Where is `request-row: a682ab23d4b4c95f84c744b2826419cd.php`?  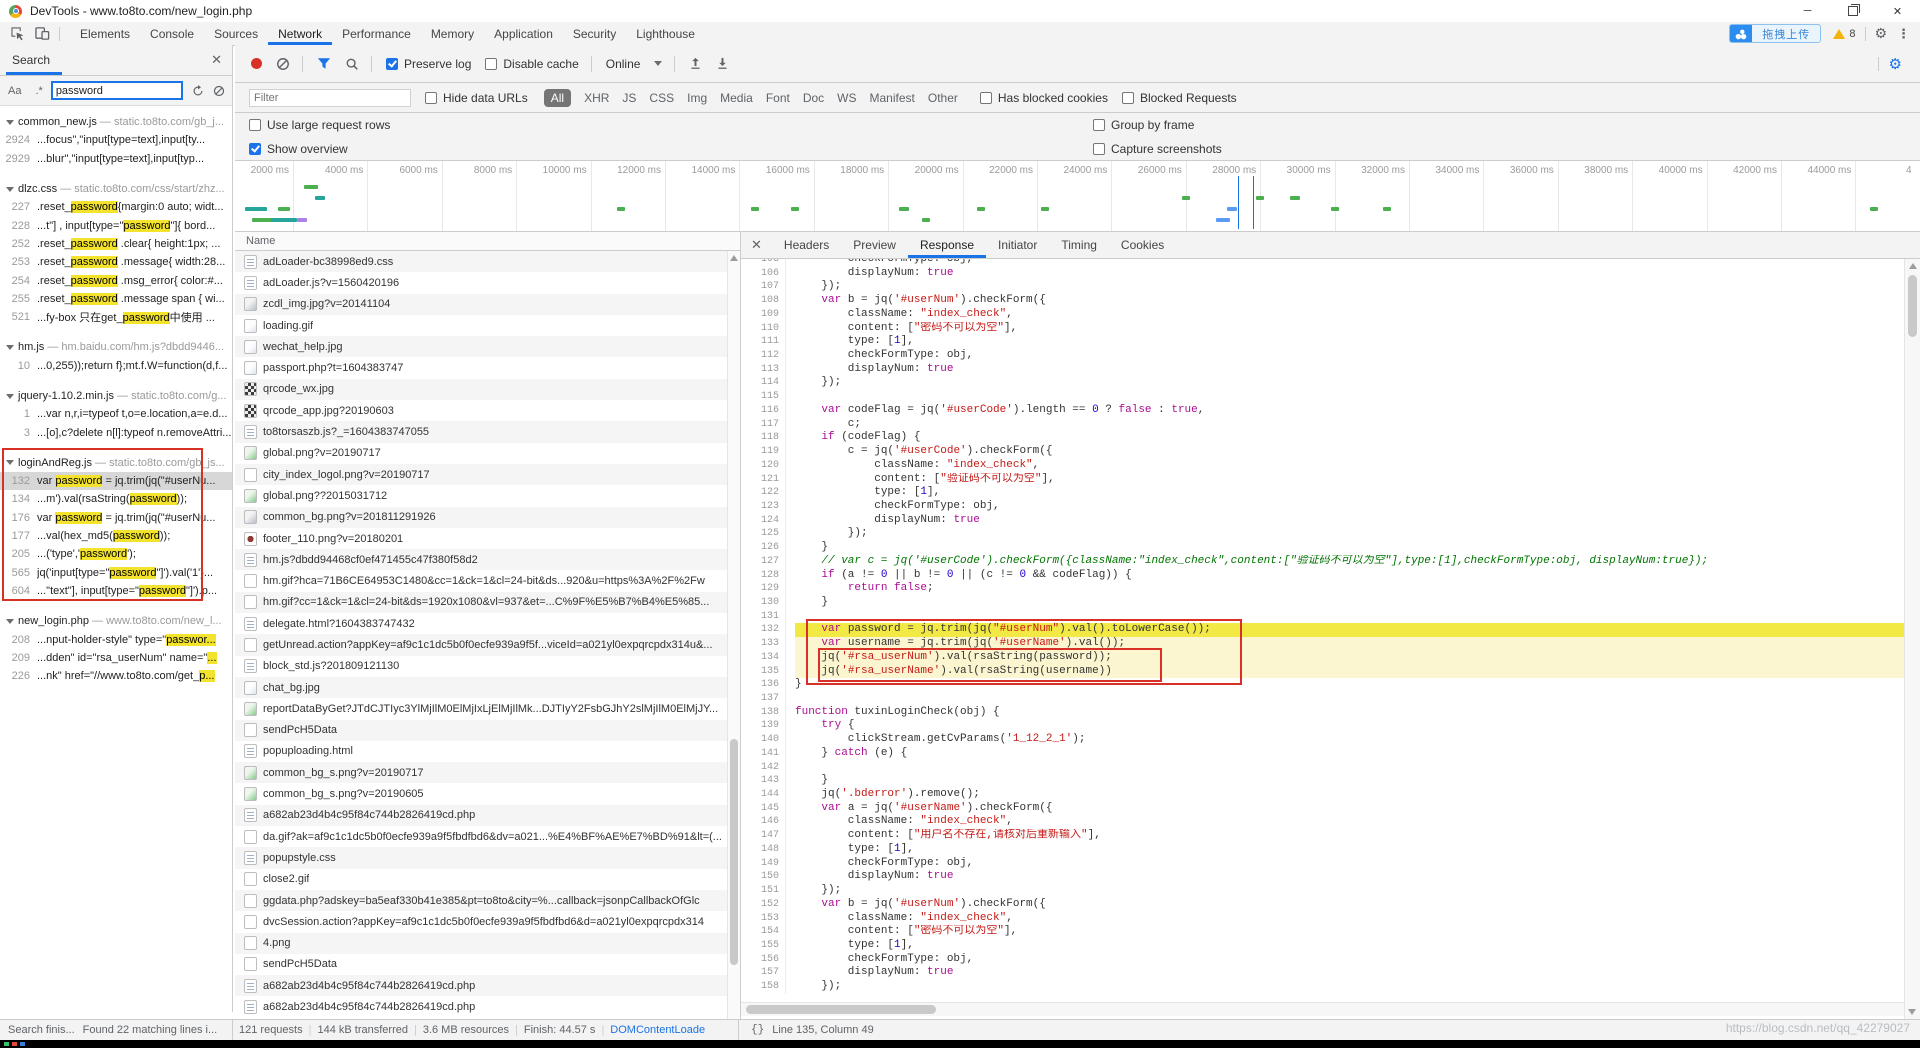
request-row: a682ab23d4b4c95f84c744b2826419cd.php is located at coordinates (487, 815).